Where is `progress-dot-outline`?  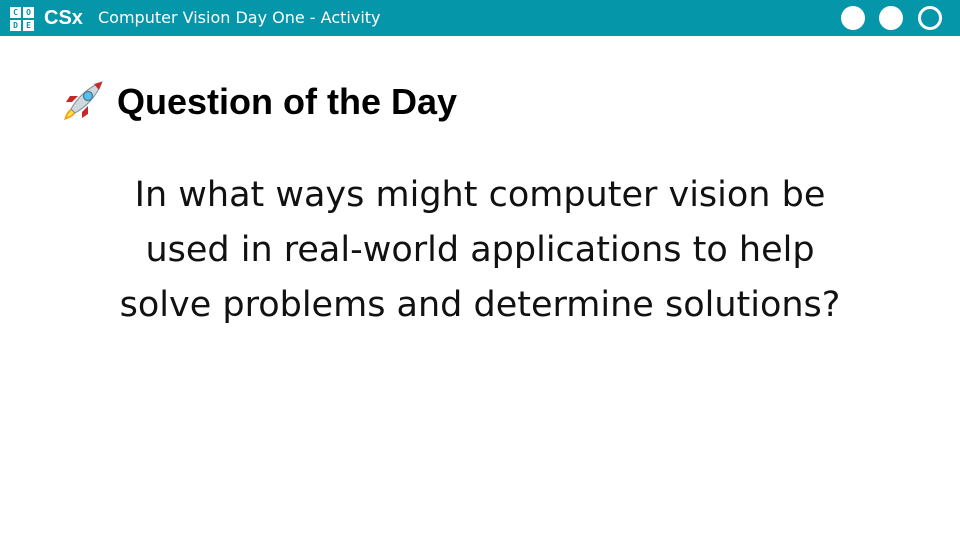
progress-dot-outline is located at coordinates (930, 18).